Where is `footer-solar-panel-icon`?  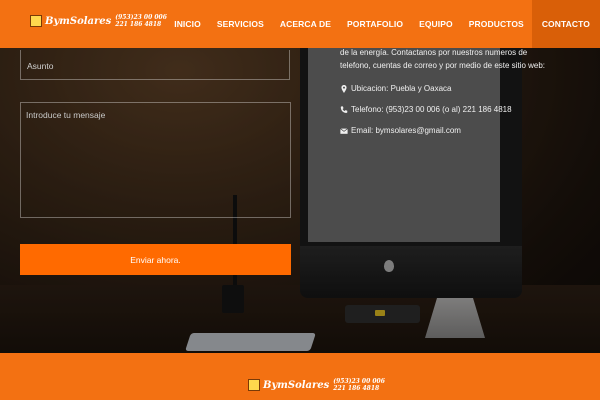 footer-solar-panel-icon is located at coordinates (254, 385).